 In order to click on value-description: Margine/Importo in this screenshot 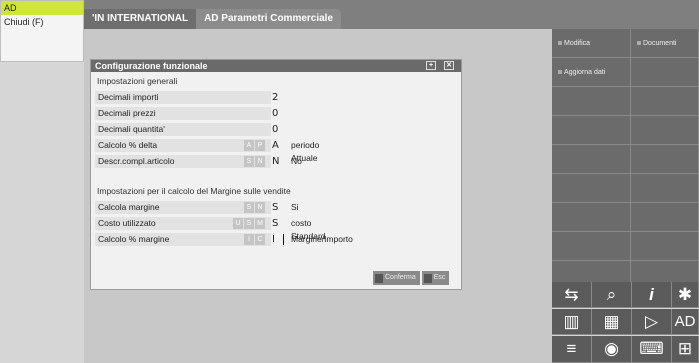, I will do `click(322, 239)`.